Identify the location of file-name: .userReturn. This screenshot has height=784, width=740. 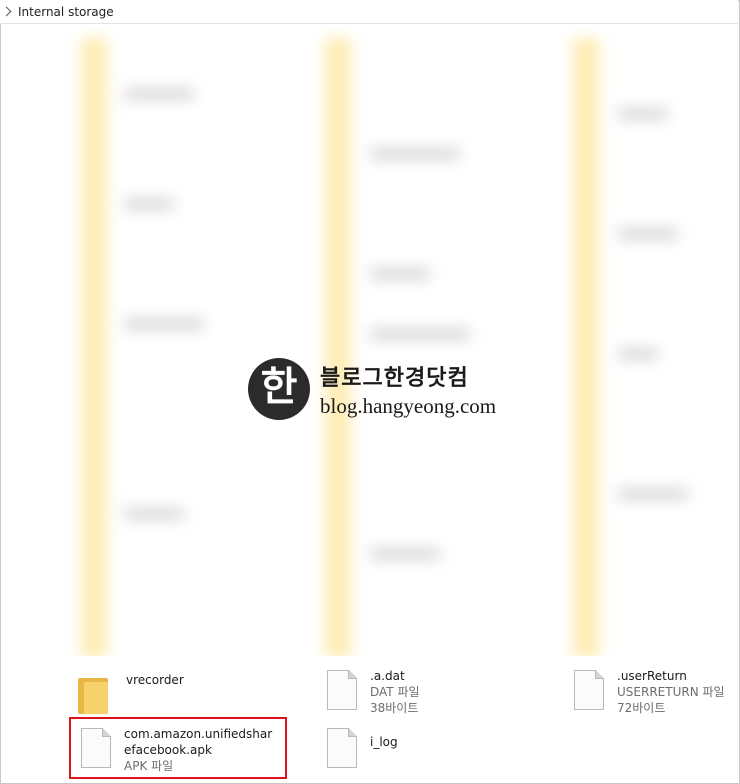
(652, 676).